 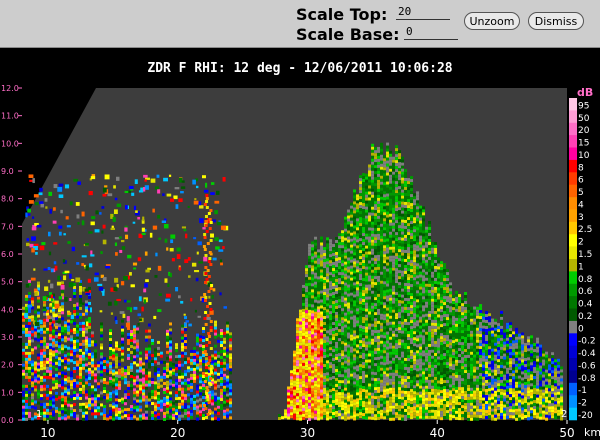 I want to click on y-tick-label: 2.0, so click(x=7, y=365).